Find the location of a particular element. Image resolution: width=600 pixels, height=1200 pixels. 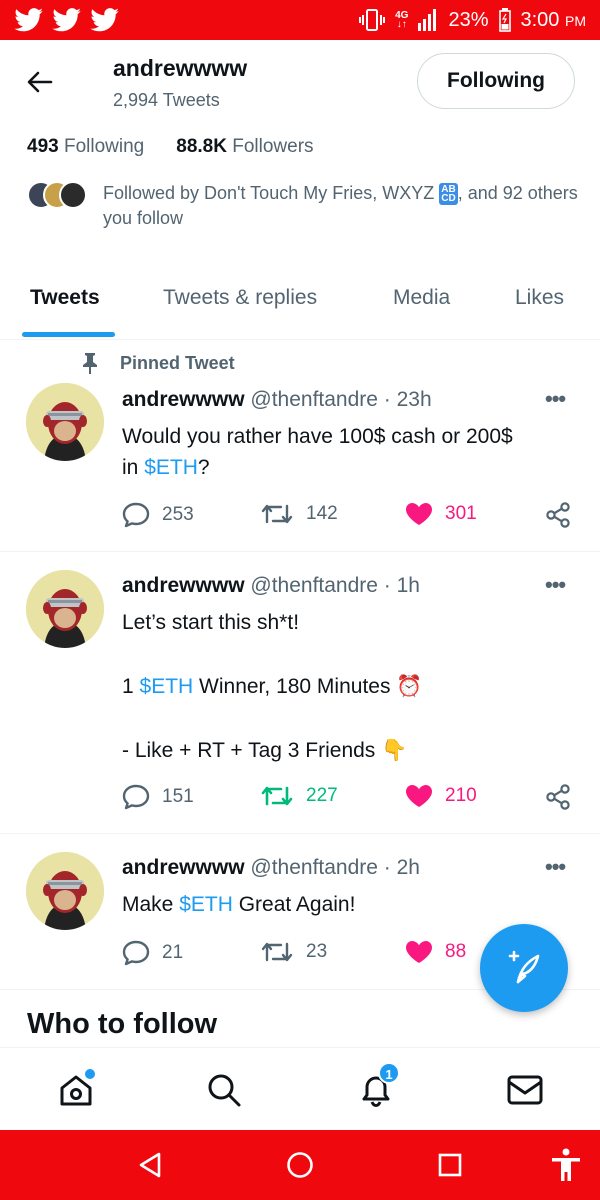

tweet-header: andrewwww @thenftandre · 1h is located at coordinates (271, 586).